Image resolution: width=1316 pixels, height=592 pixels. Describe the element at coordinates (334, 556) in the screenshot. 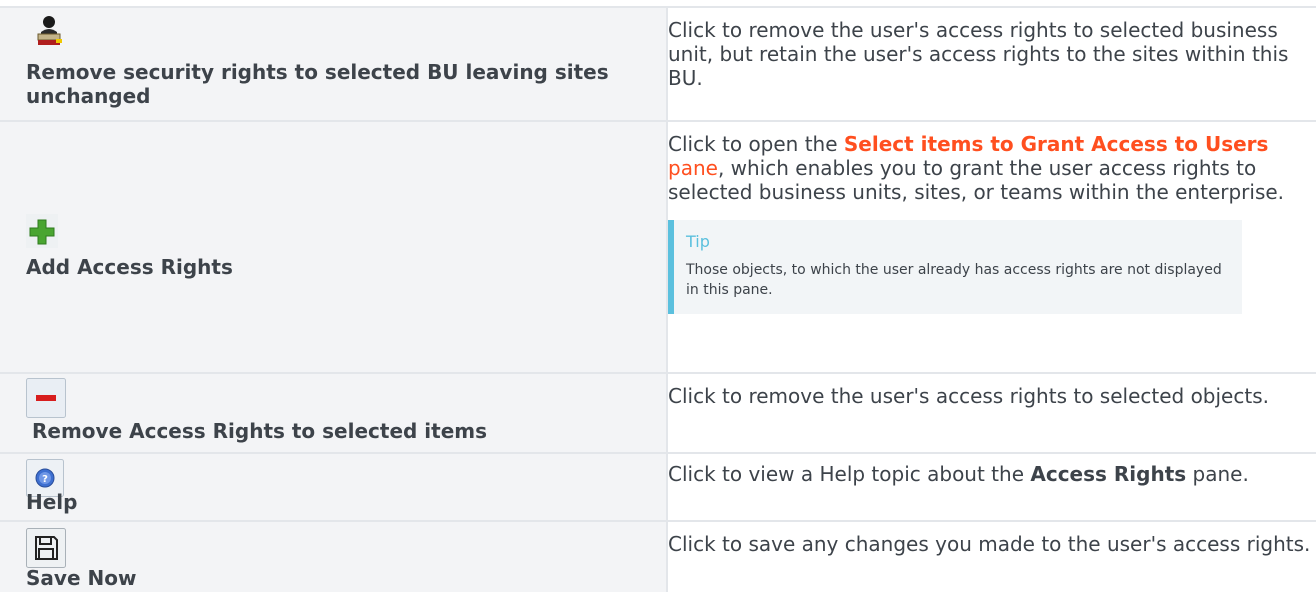

I see `action-cell: Save Now` at that location.